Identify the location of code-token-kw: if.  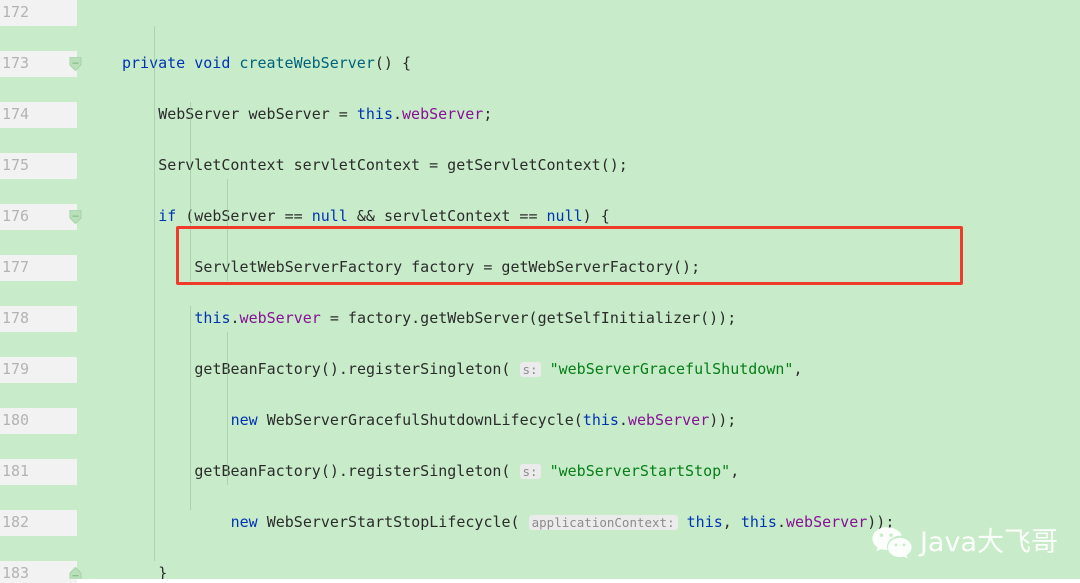
(167, 216).